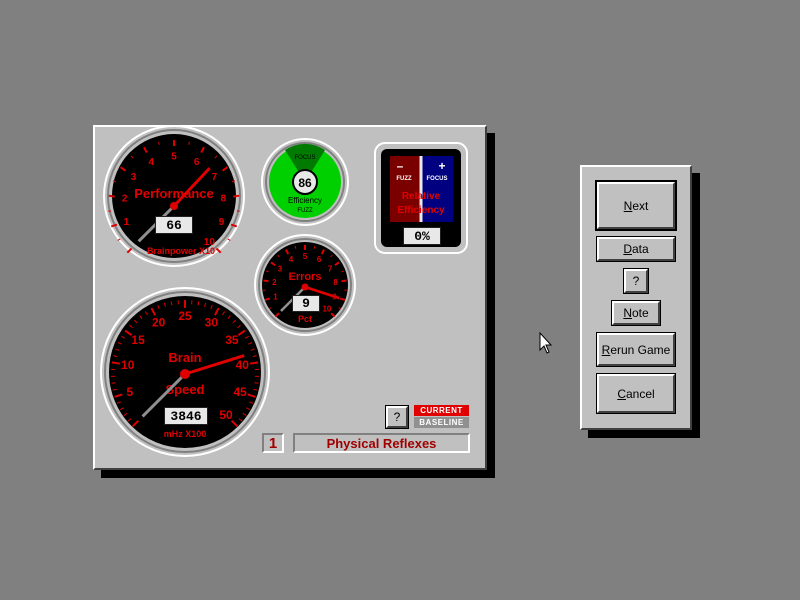 The width and height of the screenshot is (800, 600). What do you see at coordinates (326, 309) in the screenshot?
I see `errors-tick-label: 10` at bounding box center [326, 309].